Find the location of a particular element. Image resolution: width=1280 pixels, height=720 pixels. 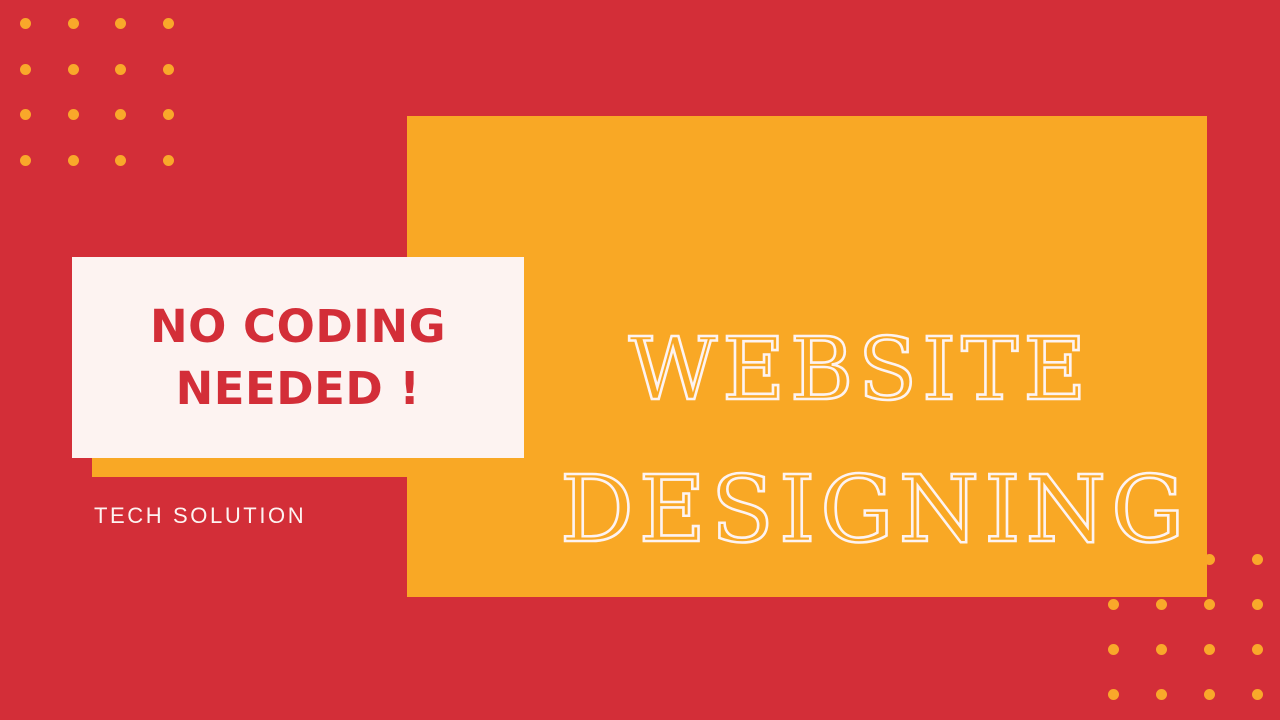

callout-line-2: NEEDED ! is located at coordinates (298, 388).